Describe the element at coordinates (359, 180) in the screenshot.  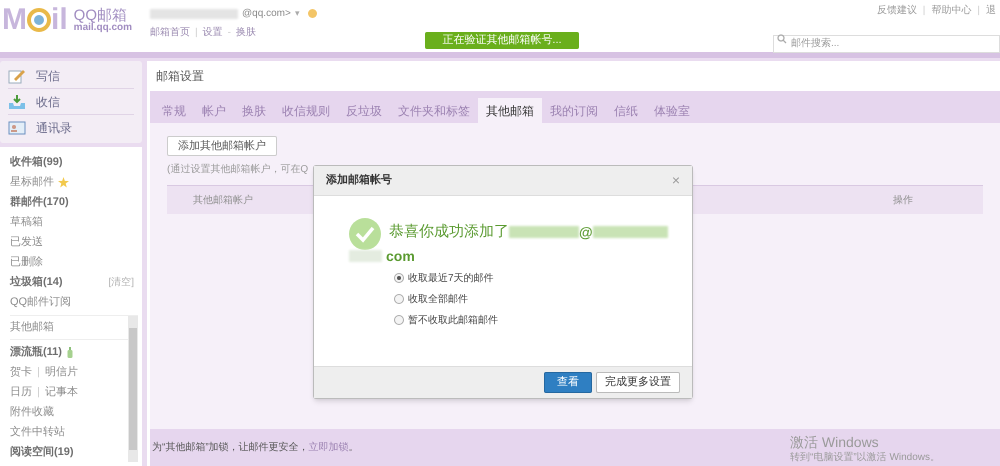
I see `dialog-title: 添加邮箱帐号` at that location.